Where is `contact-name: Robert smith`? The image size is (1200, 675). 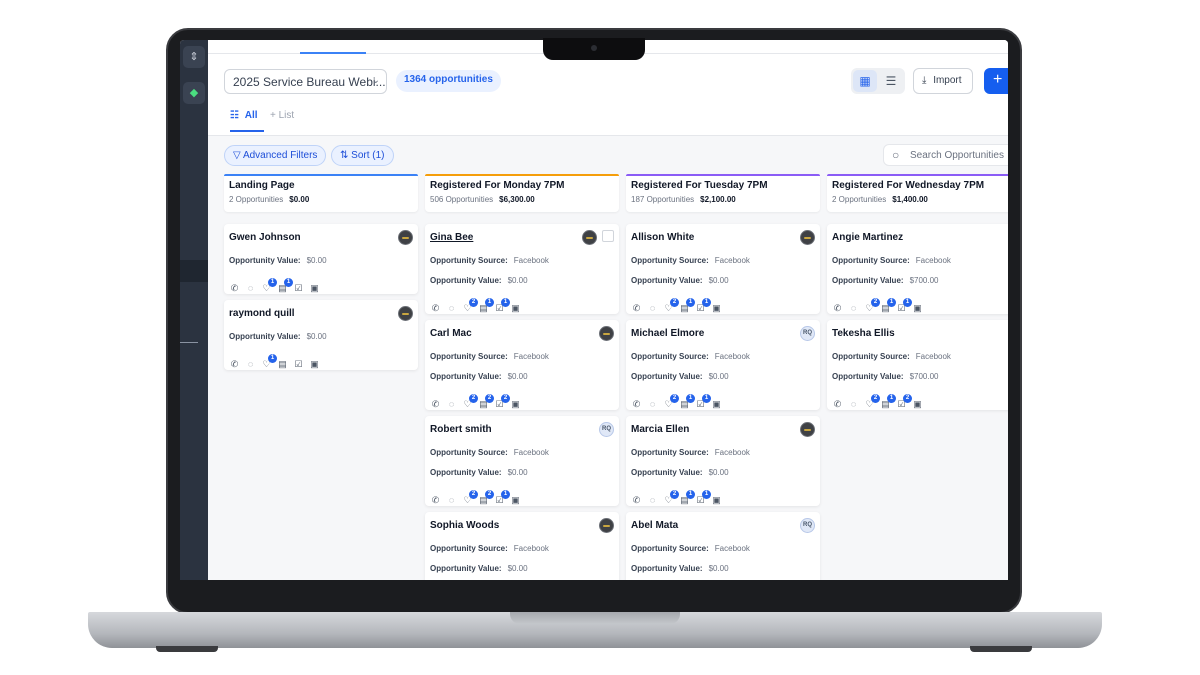 contact-name: Robert smith is located at coordinates (522, 429).